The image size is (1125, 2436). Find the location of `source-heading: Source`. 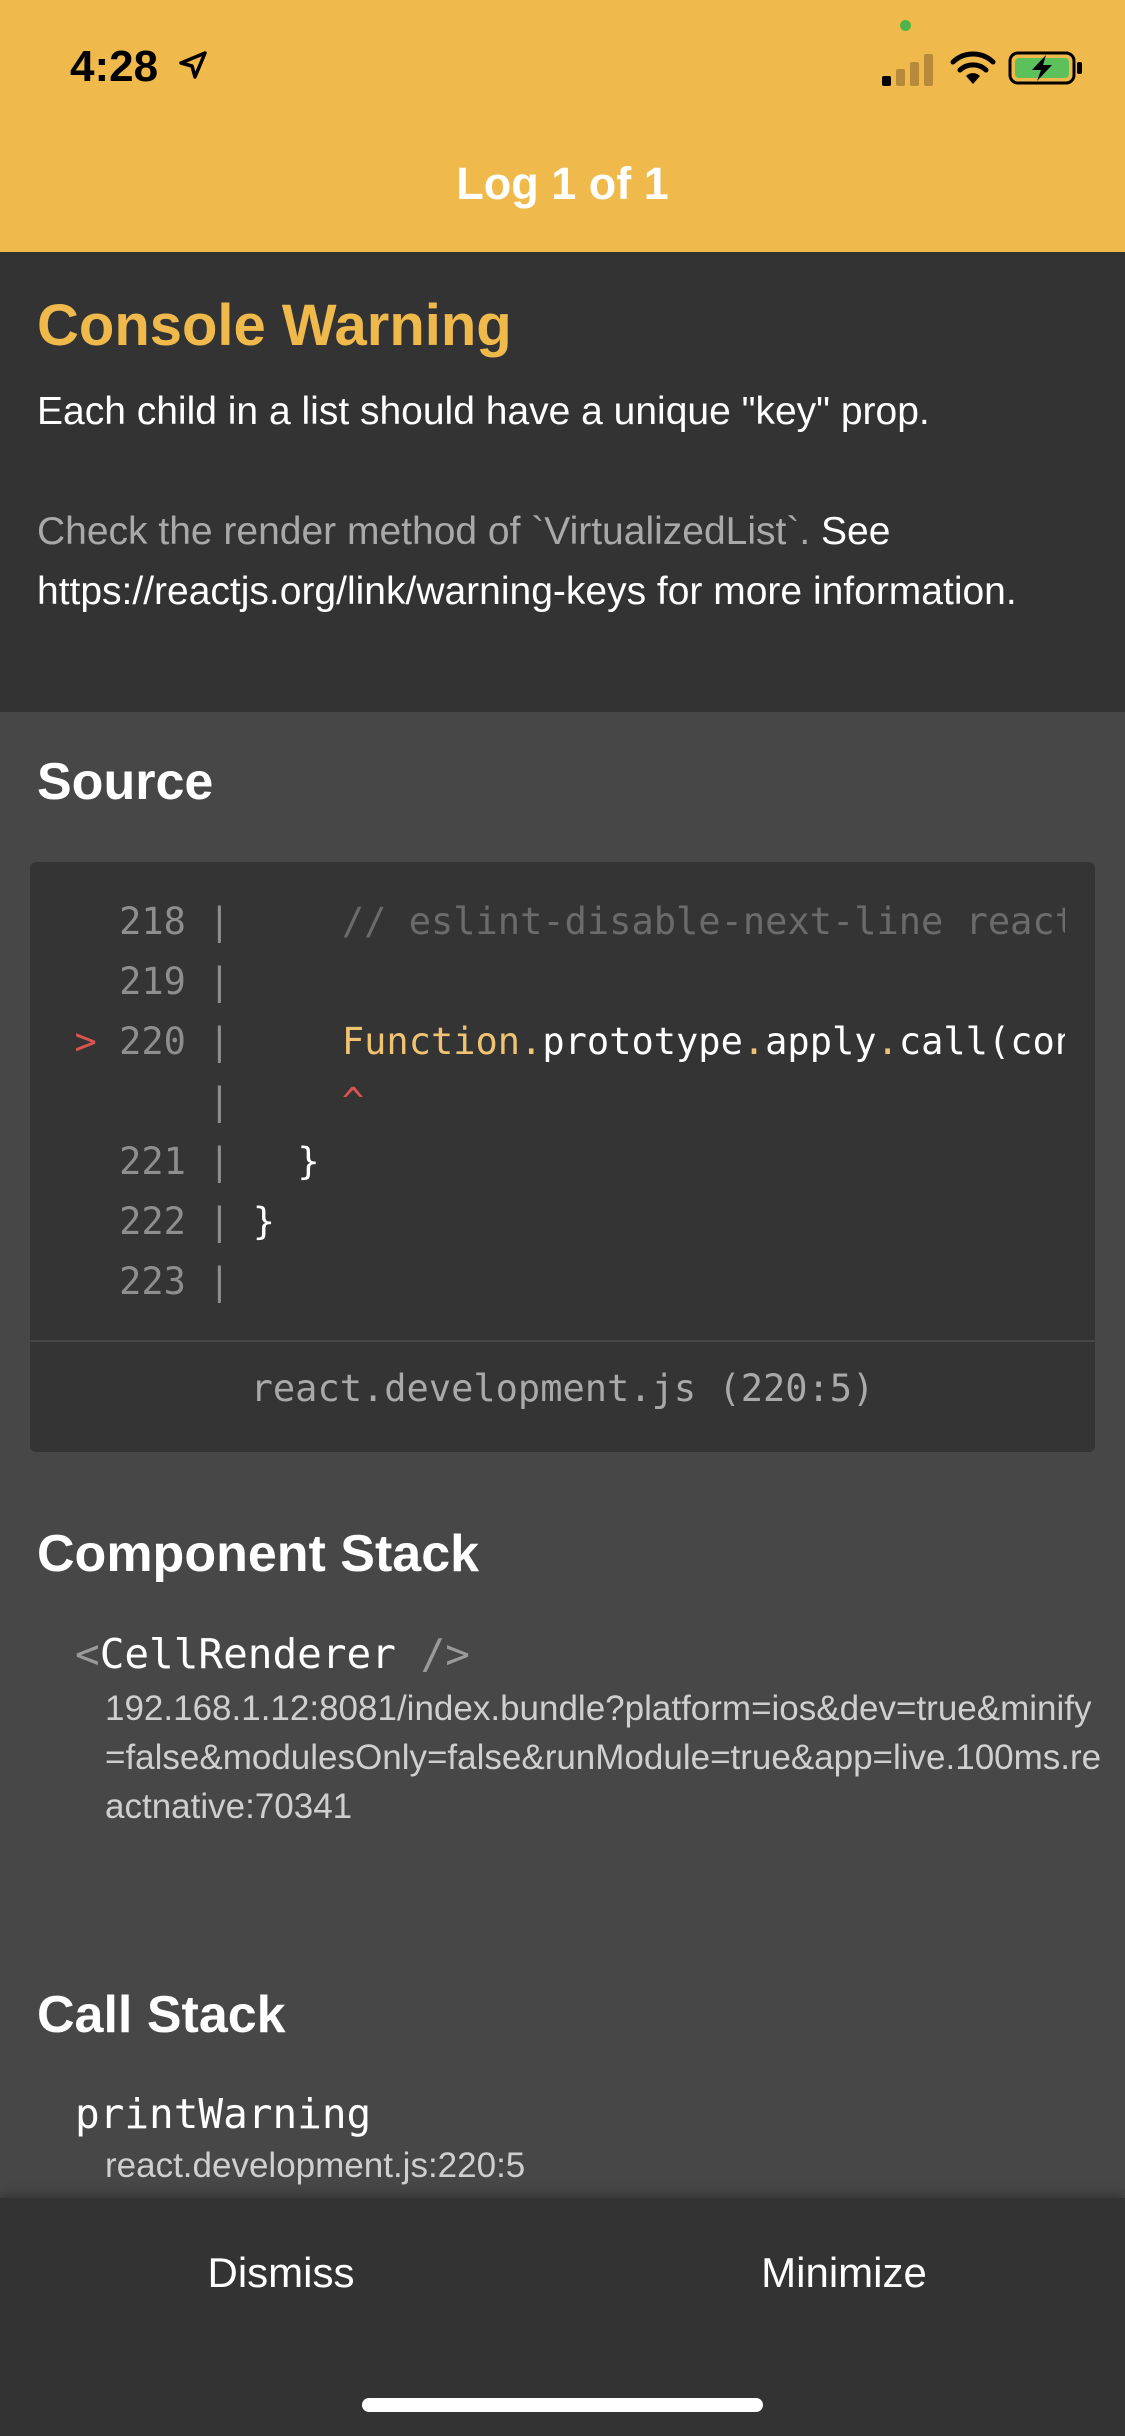

source-heading: Source is located at coordinates (125, 782).